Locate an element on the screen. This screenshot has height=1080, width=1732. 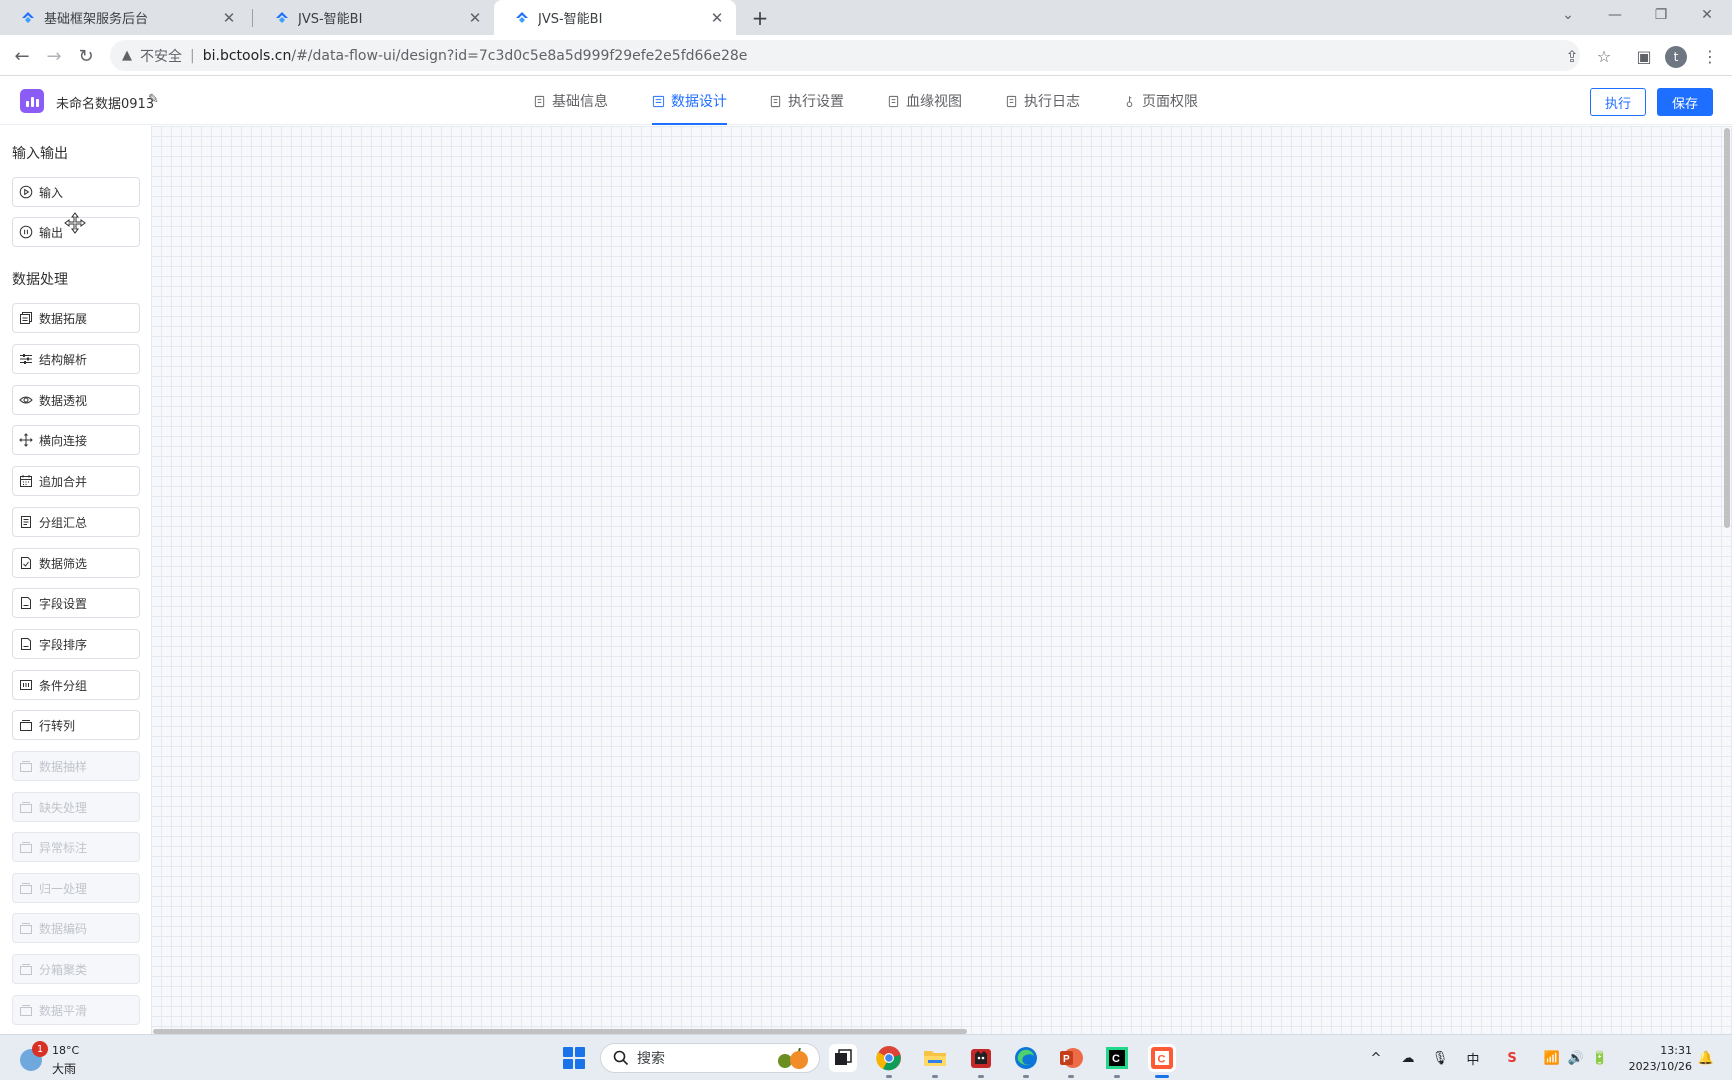
close-window-icon: ✕ is located at coordinates (1707, 15).